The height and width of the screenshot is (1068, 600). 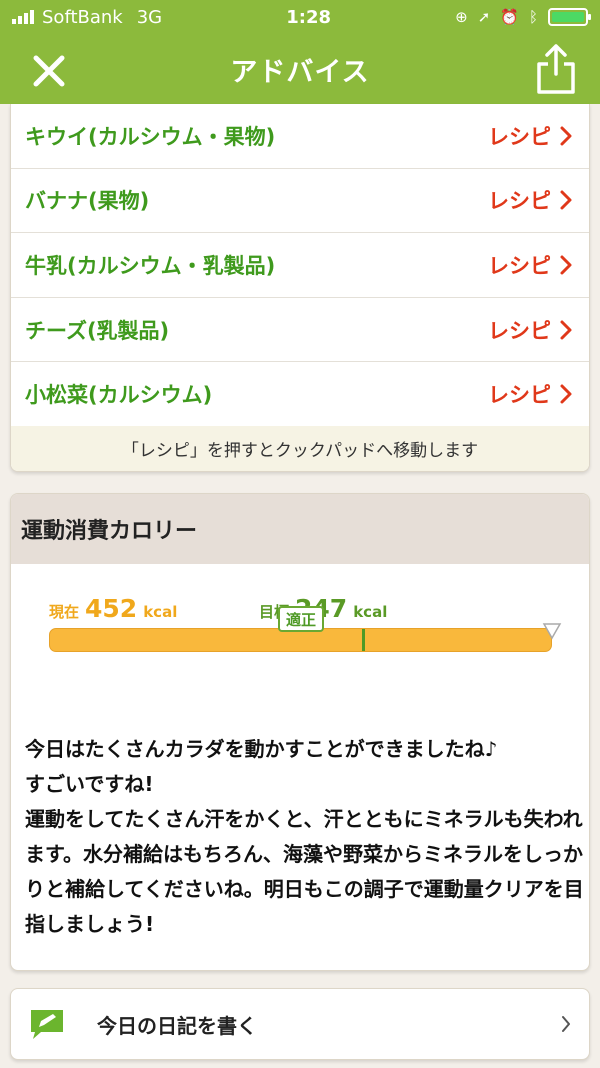 I want to click on target-marker-line, so click(x=363, y=640).